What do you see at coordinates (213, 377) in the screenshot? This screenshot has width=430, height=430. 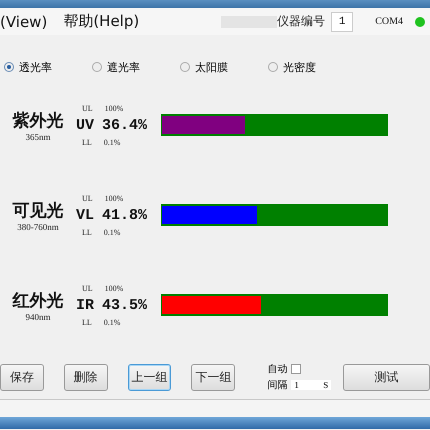 I see `action-button: 下一组` at bounding box center [213, 377].